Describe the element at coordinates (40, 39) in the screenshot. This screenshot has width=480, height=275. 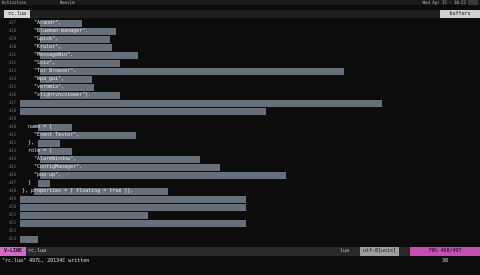
I see `code-text: "Gpick",` at that location.